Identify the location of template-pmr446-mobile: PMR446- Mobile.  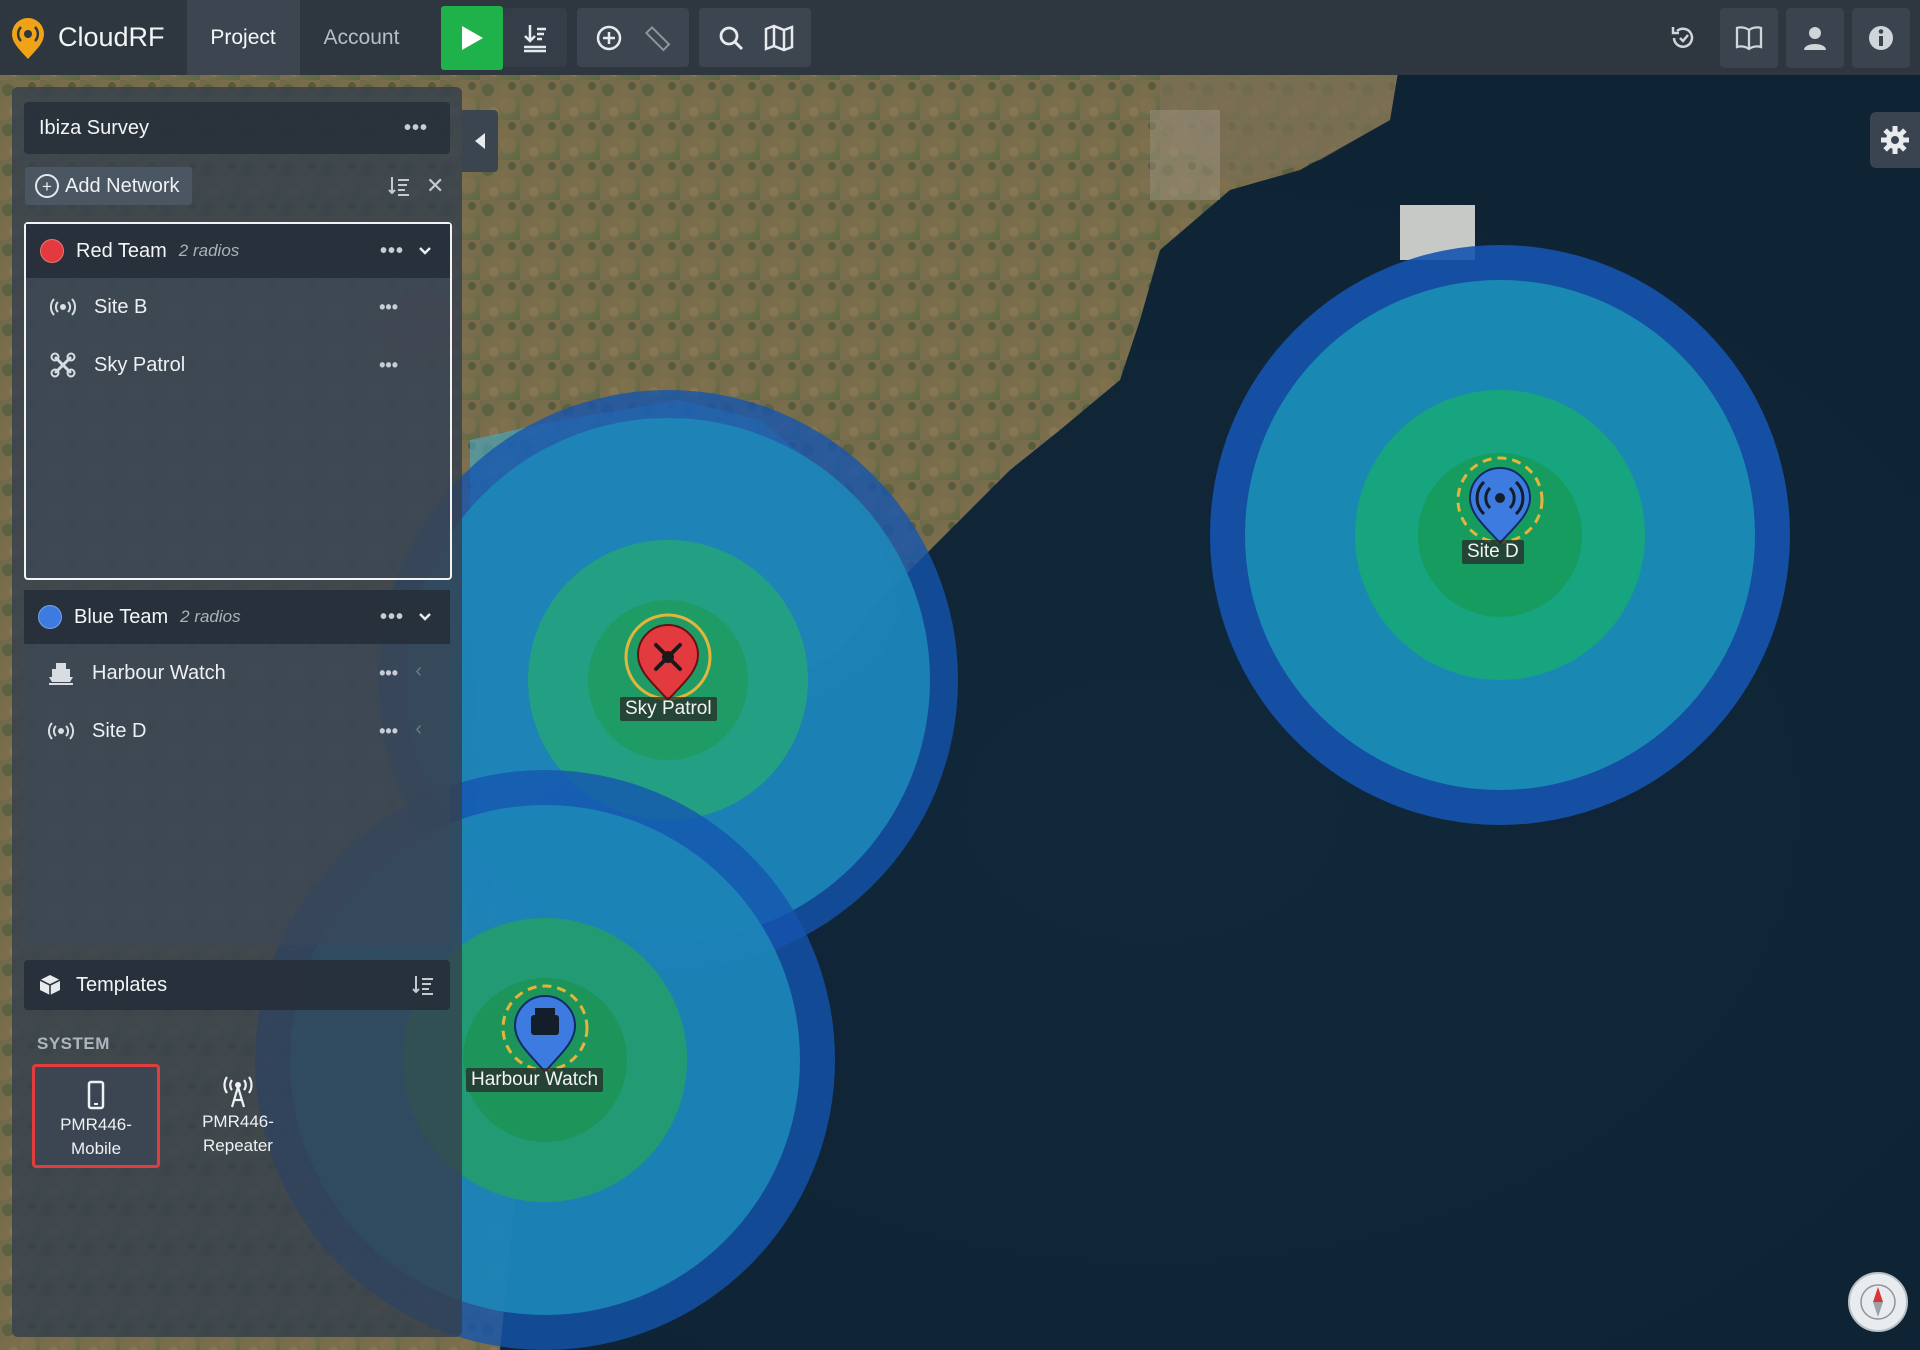
(96, 1116).